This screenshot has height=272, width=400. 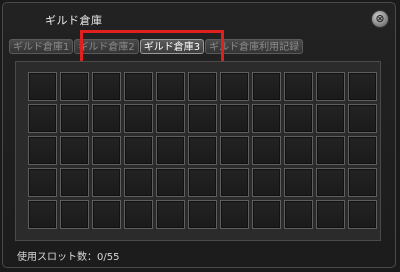 I want to click on storage-tabs: ギルド倉庫1 ギルド倉庫2 ギルド倉庫3 ギルド倉庫利用記録, so click(x=156, y=47).